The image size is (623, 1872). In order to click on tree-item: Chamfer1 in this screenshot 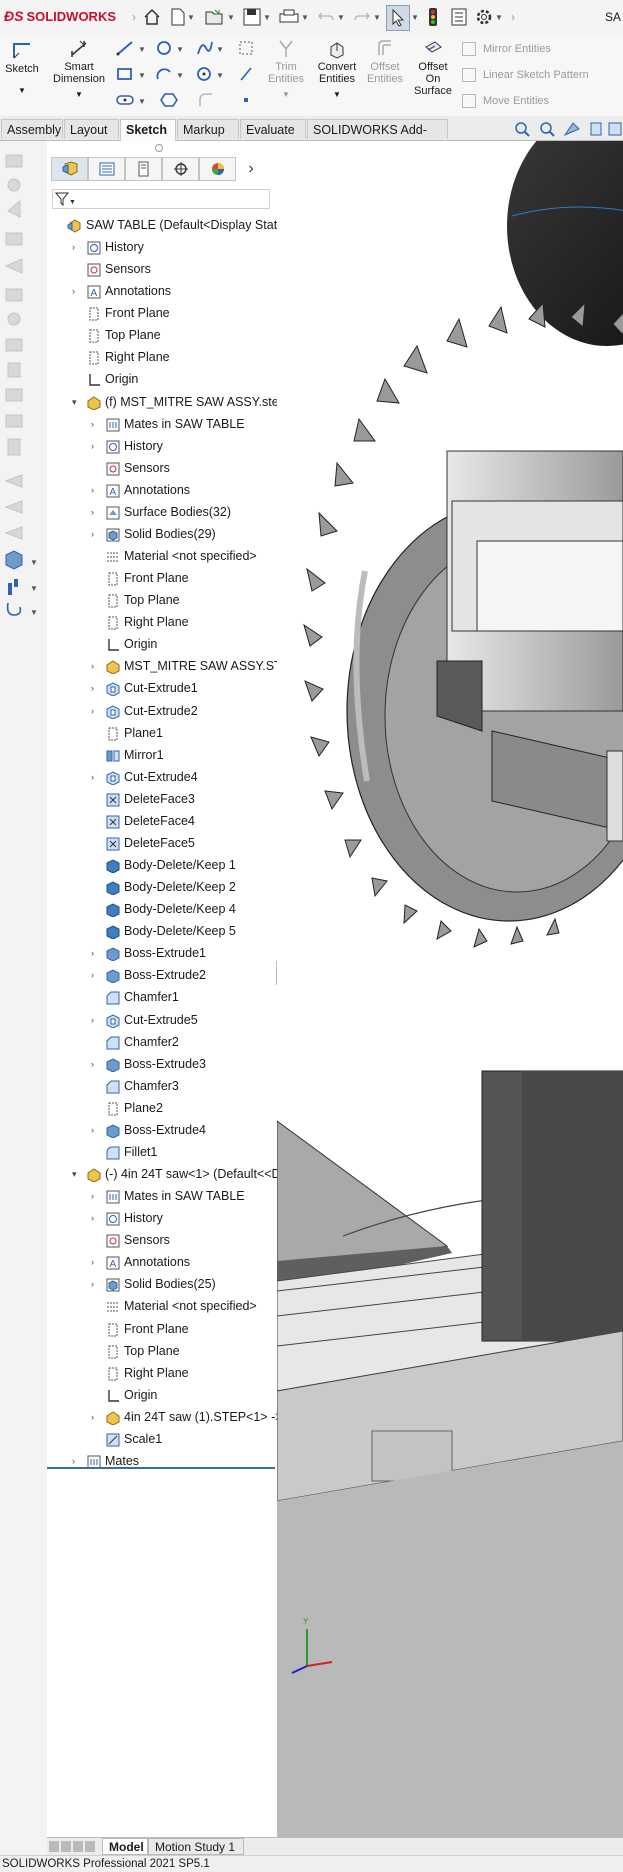, I will do `click(161, 997)`.